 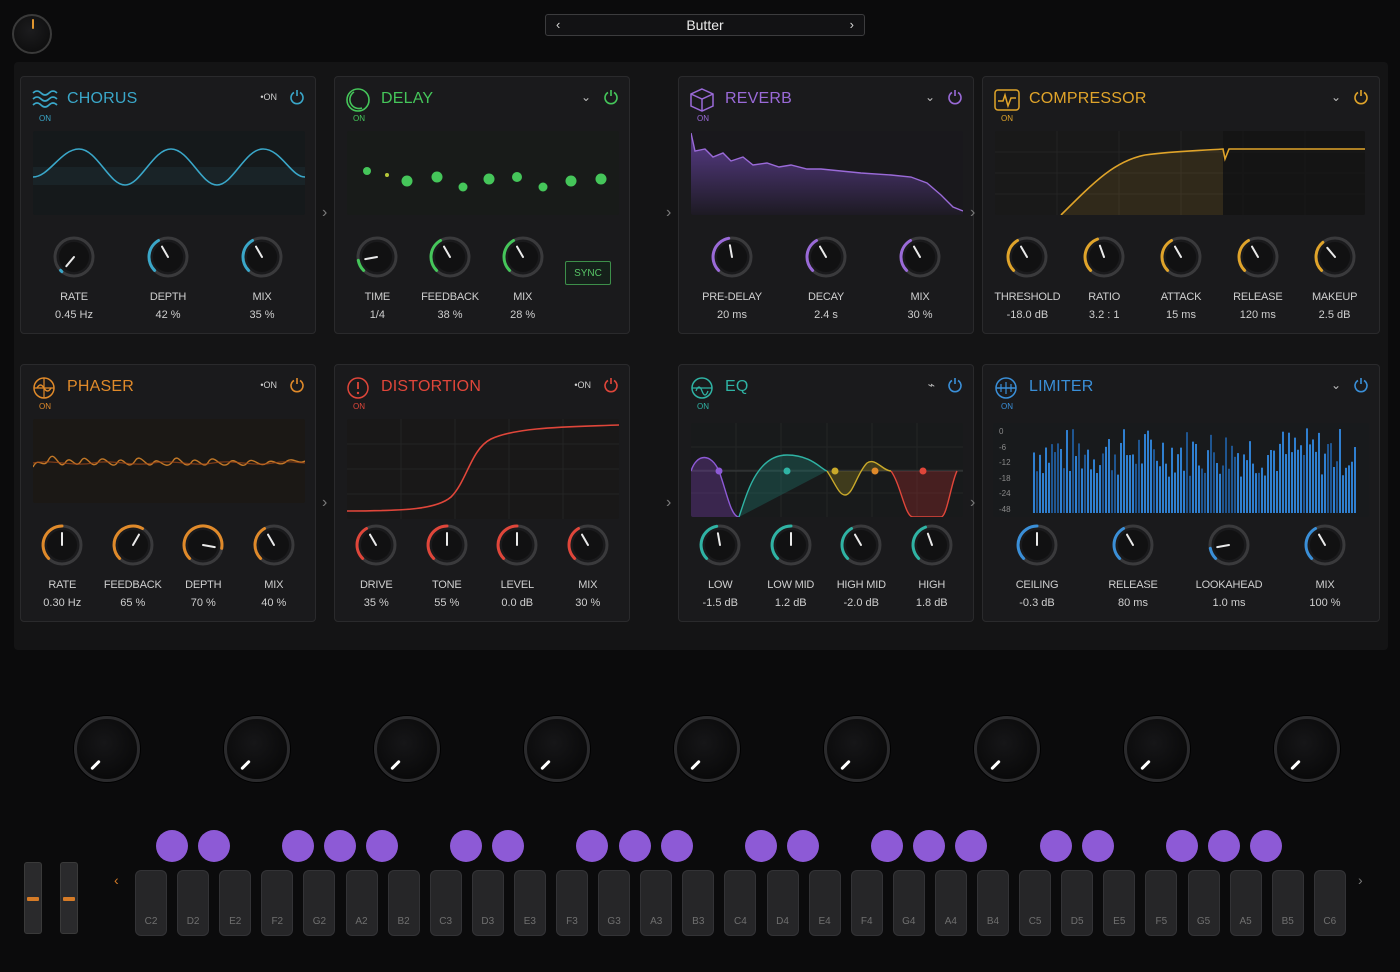 I want to click on distortion-knob-mix: MIX 30 %, so click(x=588, y=566).